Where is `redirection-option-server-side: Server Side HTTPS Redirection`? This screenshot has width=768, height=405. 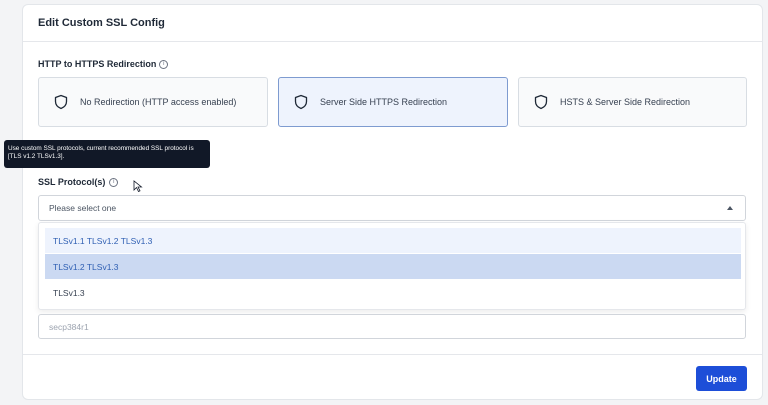
redirection-option-server-side: Server Side HTTPS Redirection is located at coordinates (393, 102).